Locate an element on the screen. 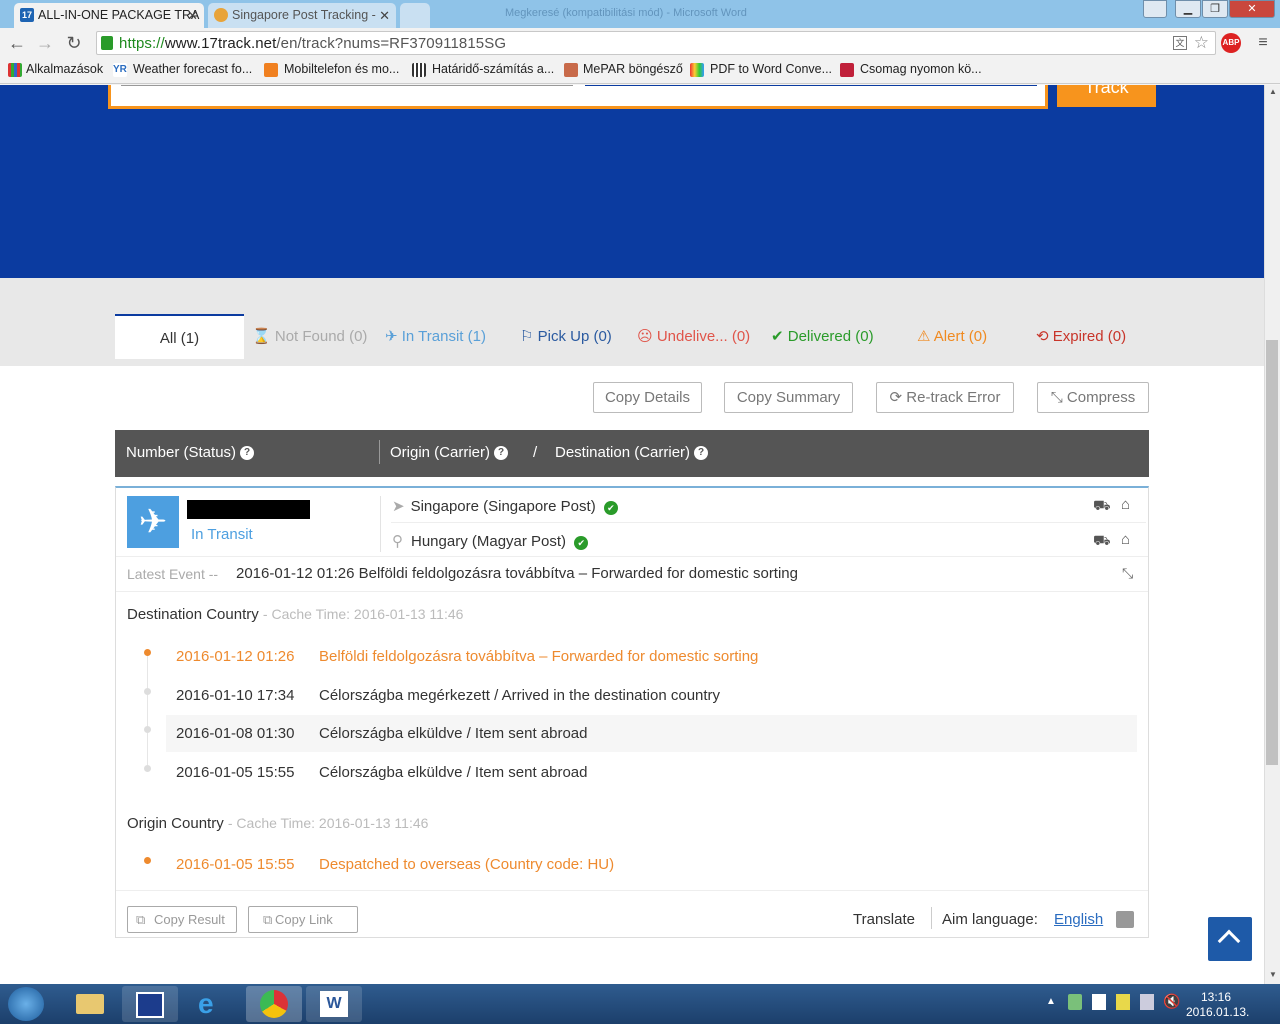  show-hidden-icons: ▲ is located at coordinates (1051, 1001).